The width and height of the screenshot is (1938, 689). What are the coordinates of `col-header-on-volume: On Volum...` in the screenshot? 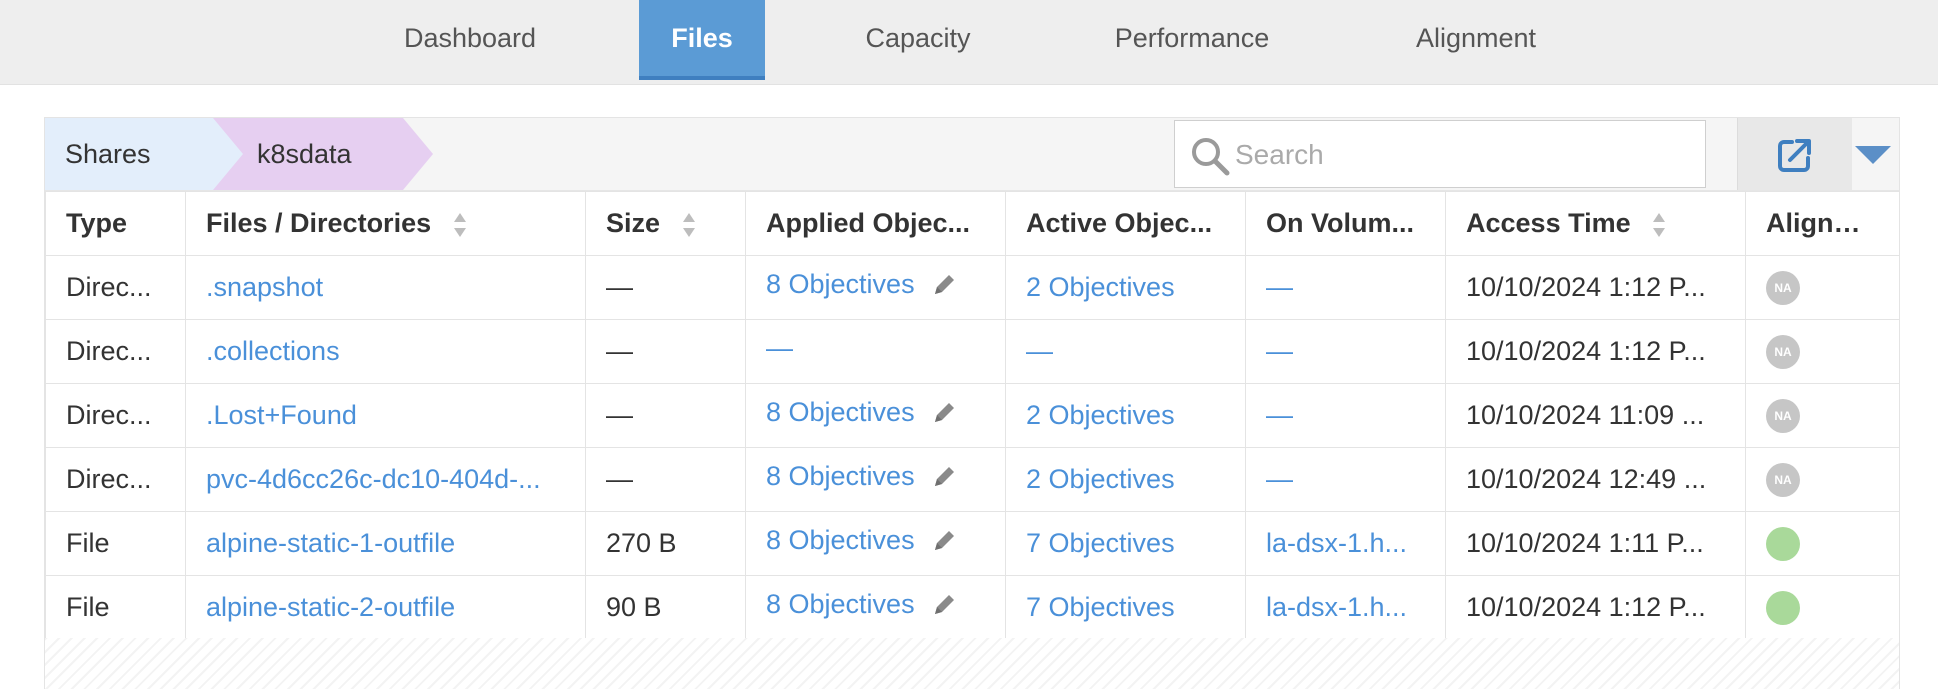 It's located at (1345, 223).